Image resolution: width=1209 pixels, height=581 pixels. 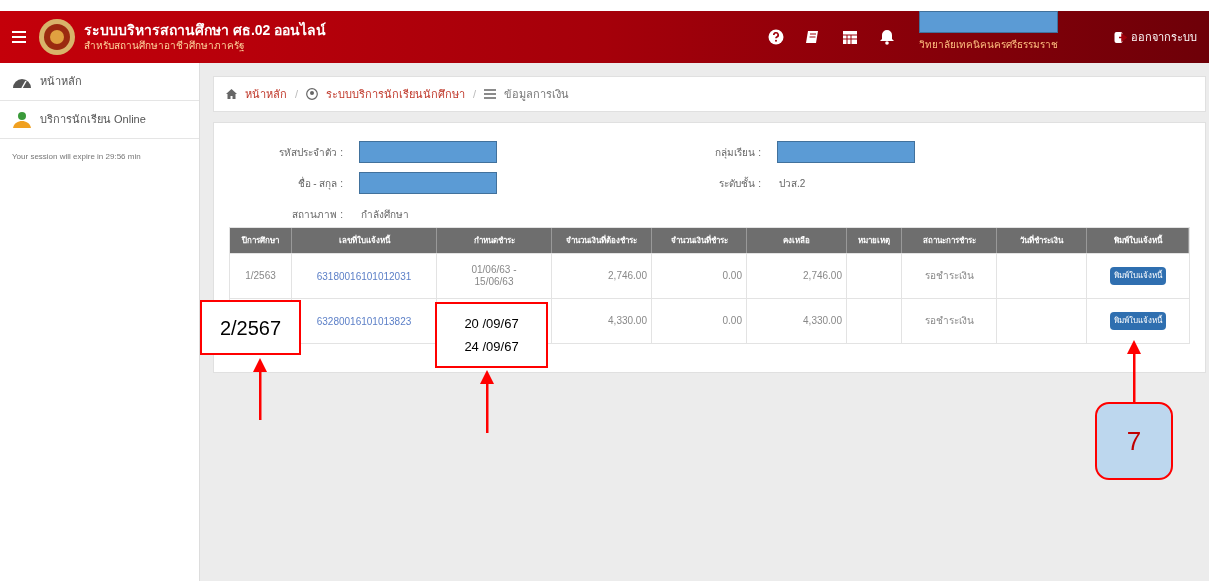 What do you see at coordinates (99, 82) in the screenshot?
I see `sidebar-item: หน้าหลัก` at bounding box center [99, 82].